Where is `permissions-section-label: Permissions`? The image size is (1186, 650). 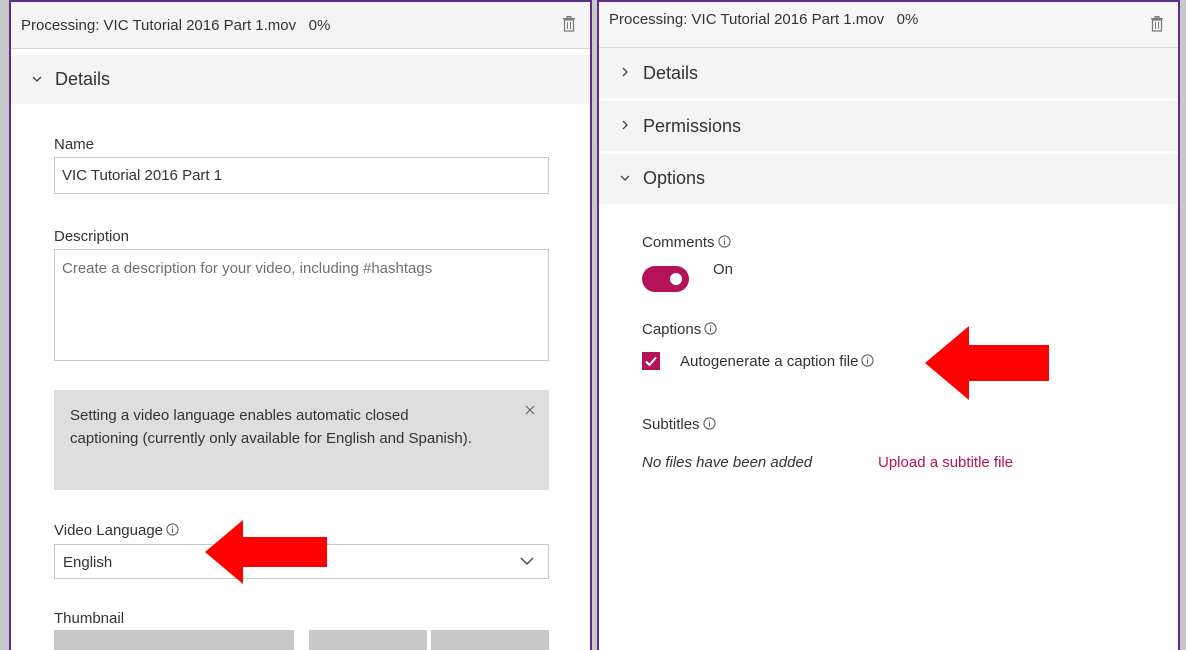 permissions-section-label: Permissions is located at coordinates (692, 126).